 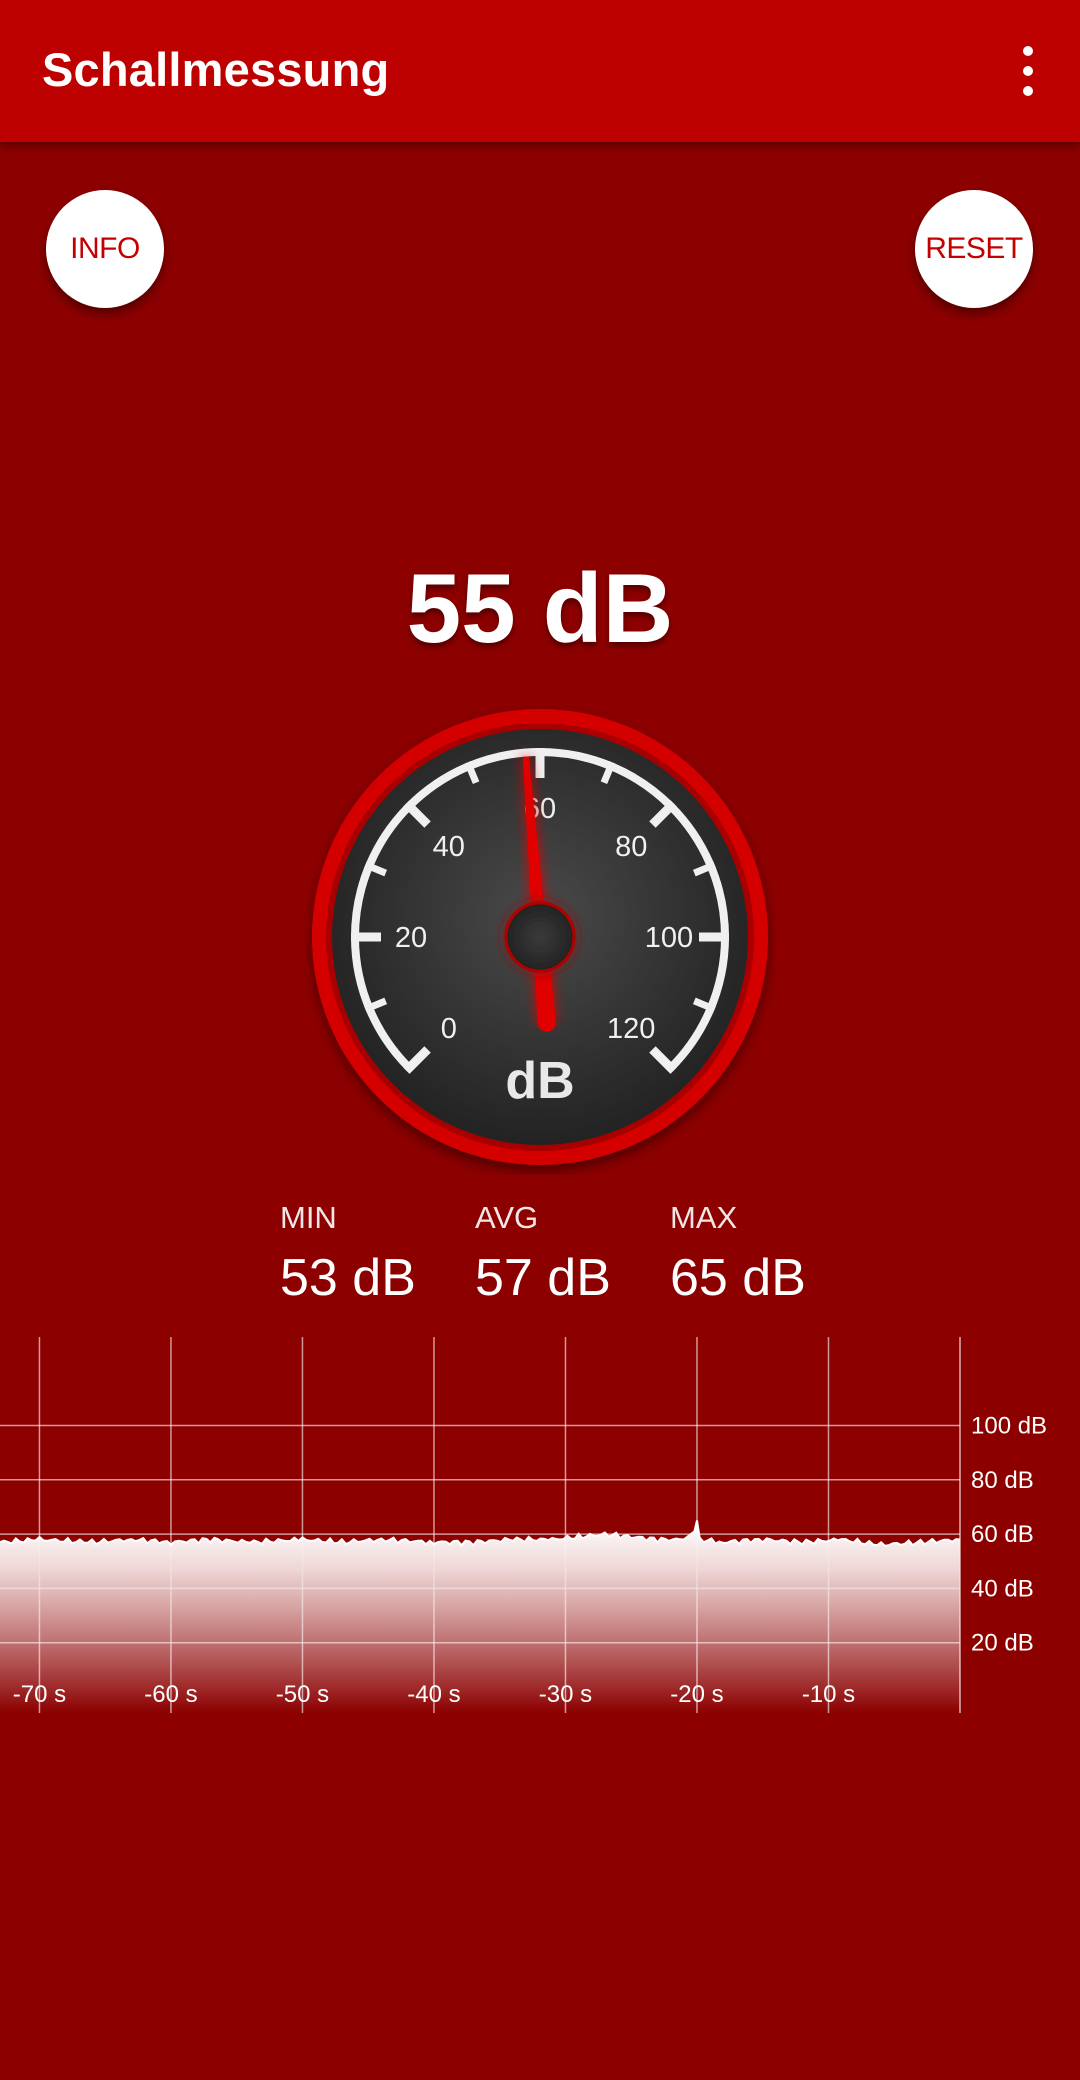 I want to click on gauge-needle-tail, so click(x=546, y=1022).